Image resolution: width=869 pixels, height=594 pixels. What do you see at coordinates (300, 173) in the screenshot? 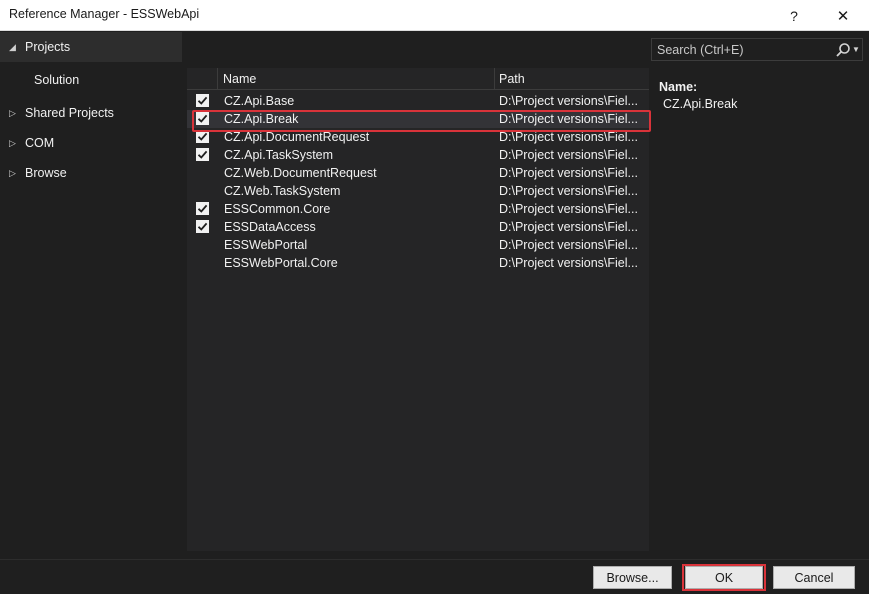
I see `row-name: CZ.Web.DocumentRequest` at bounding box center [300, 173].